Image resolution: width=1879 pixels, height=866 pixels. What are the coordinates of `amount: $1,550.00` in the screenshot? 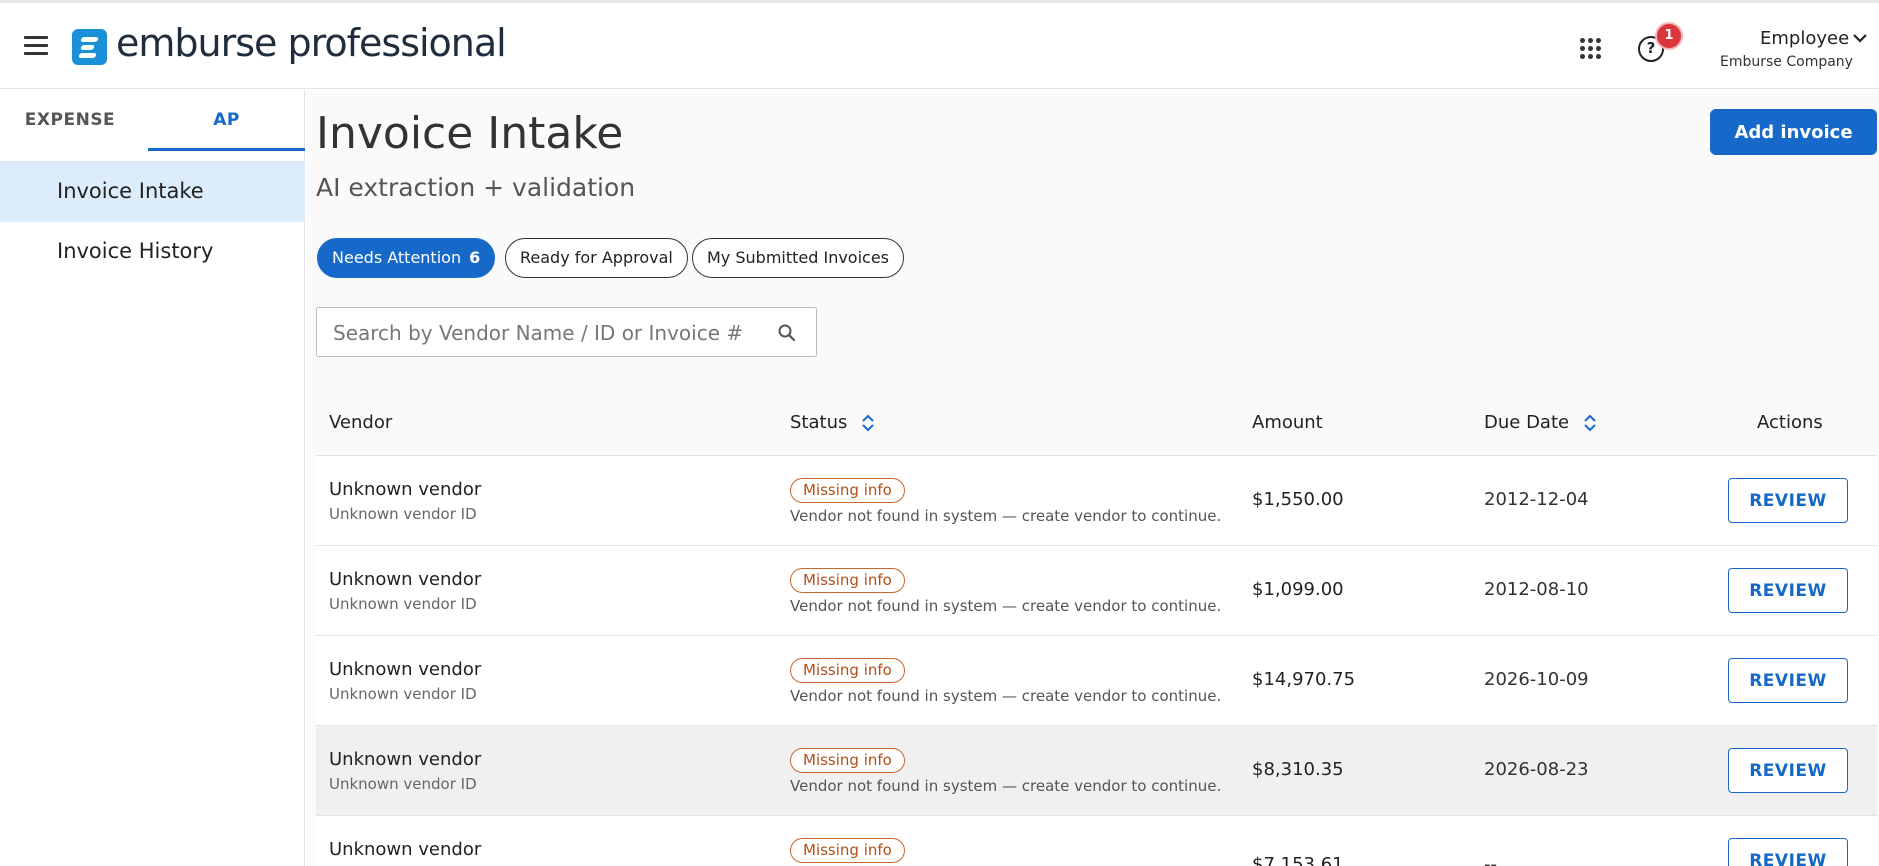 It's located at (1298, 499).